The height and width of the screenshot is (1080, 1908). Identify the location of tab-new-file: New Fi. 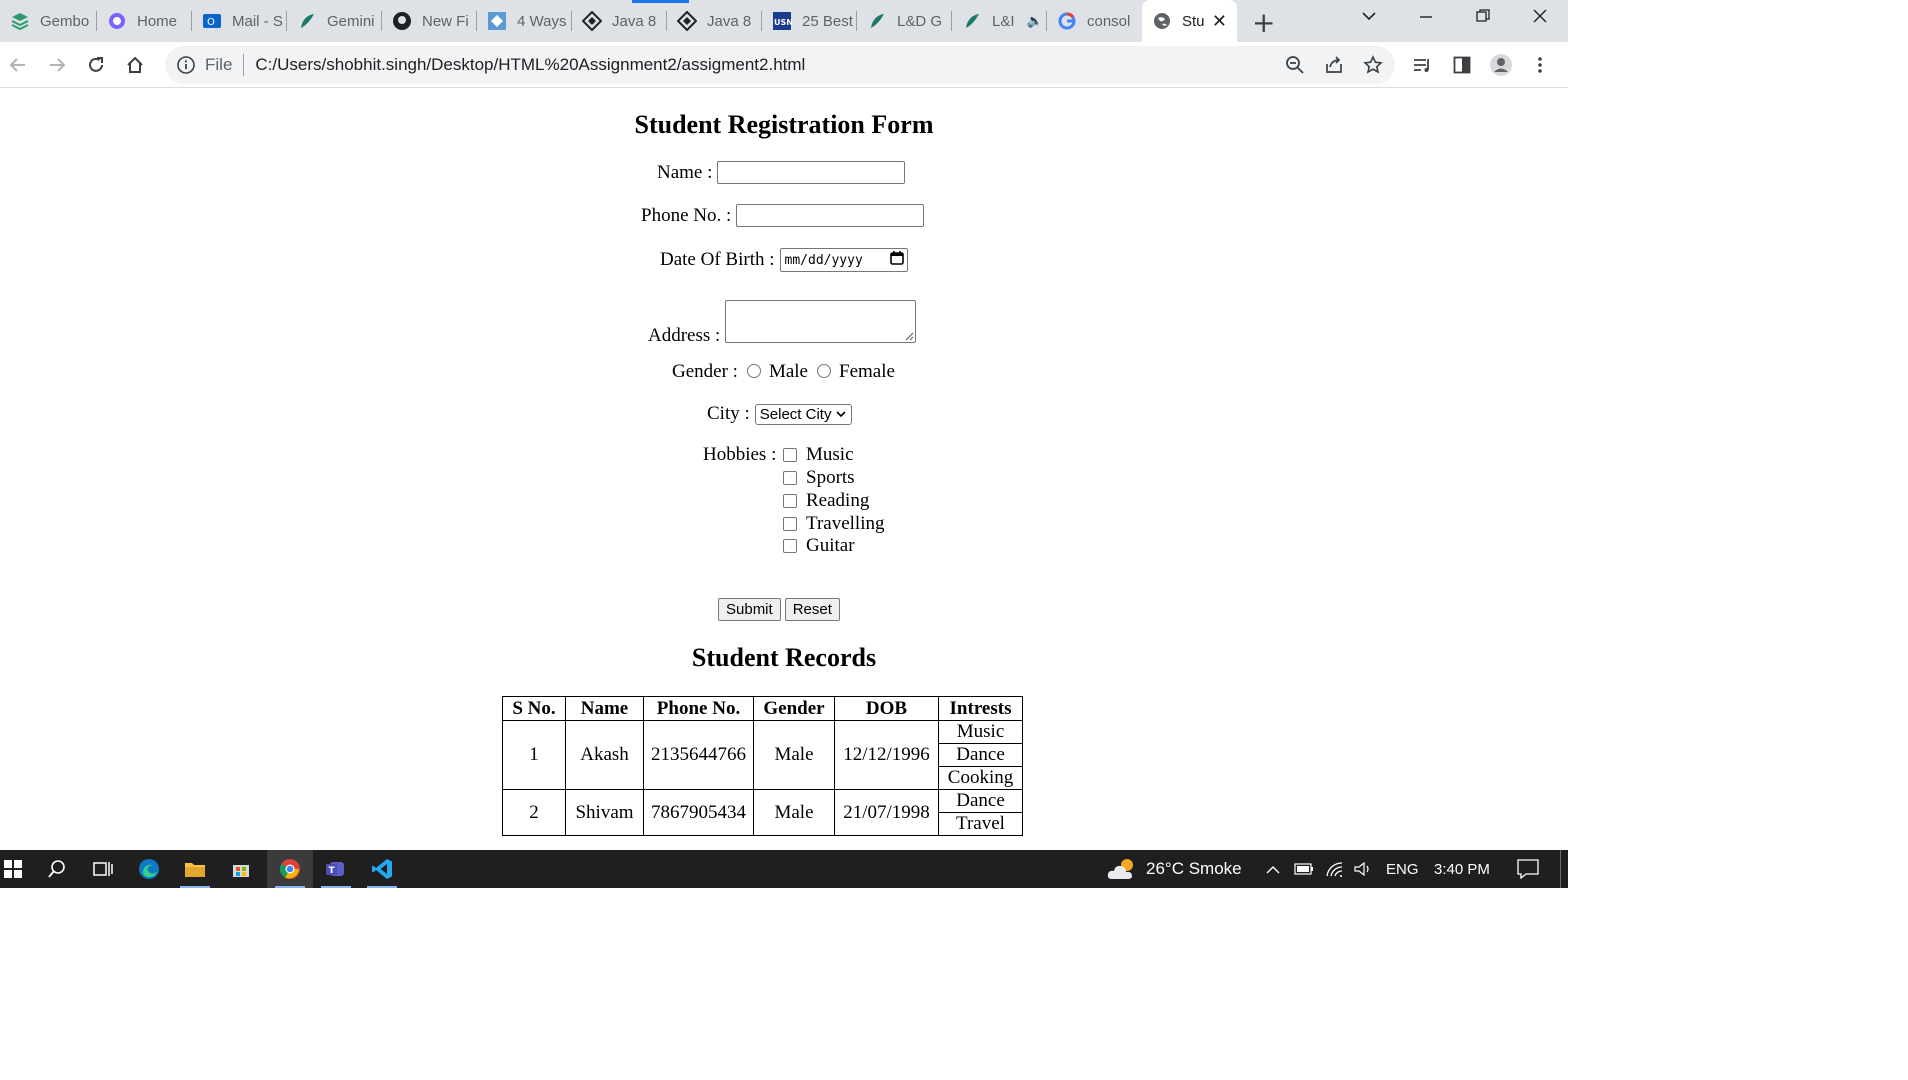
(429, 21).